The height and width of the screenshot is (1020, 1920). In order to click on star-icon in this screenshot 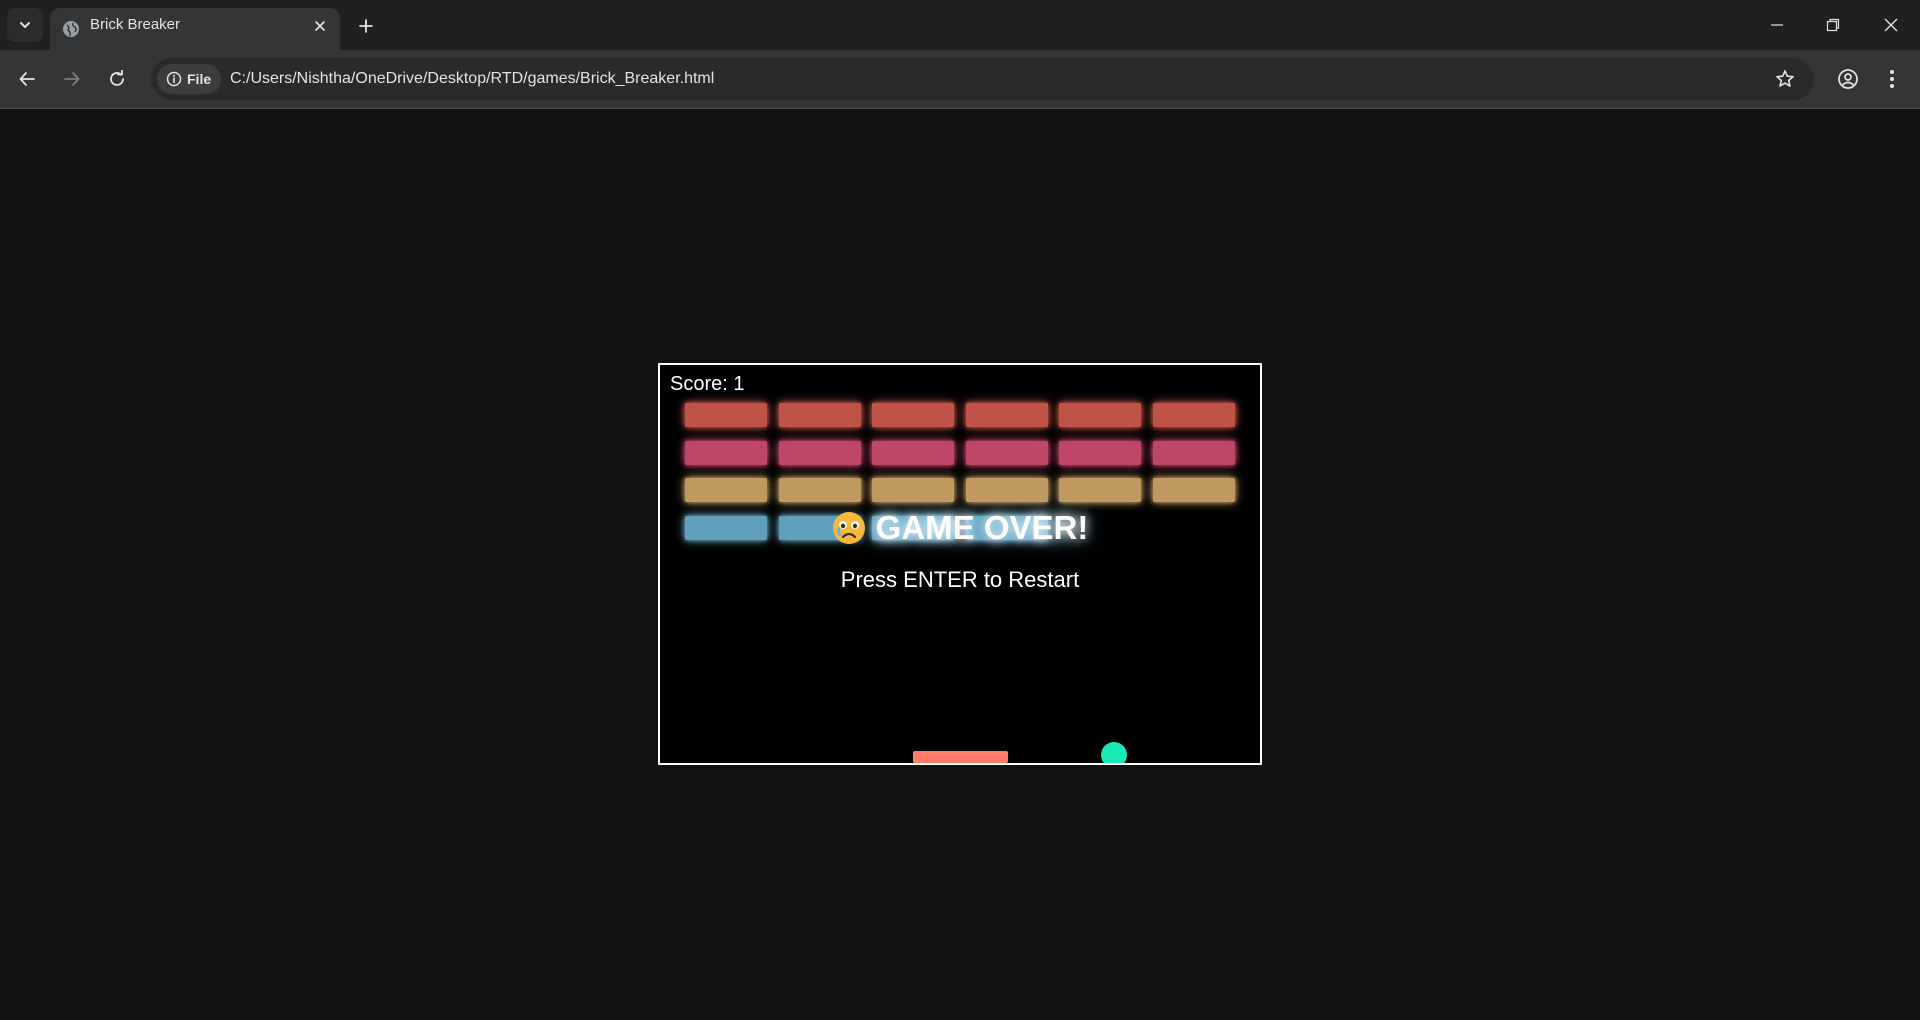, I will do `click(1785, 78)`.